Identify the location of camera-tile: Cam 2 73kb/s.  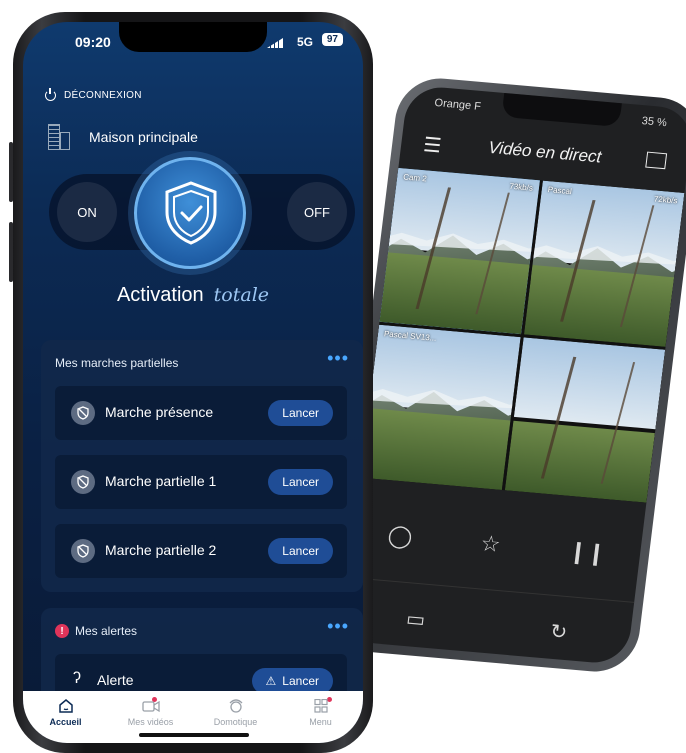
(459, 250).